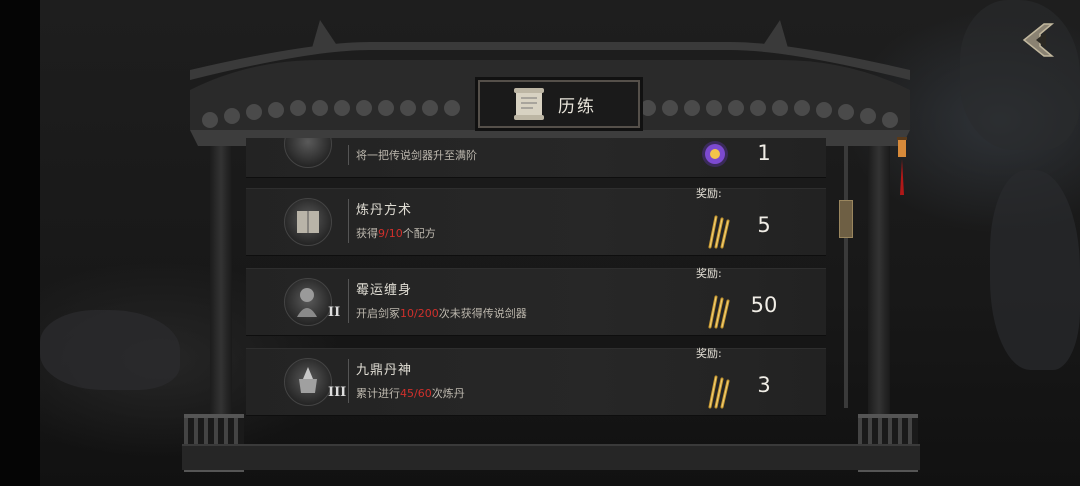  Describe the element at coordinates (410, 393) in the screenshot. I see `achievement-desc: 累计进行45/60次炼丹` at that location.